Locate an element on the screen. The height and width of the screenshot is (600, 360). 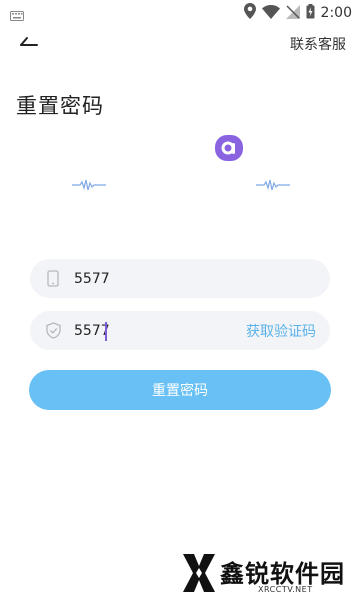
watermark-subtext: XRCCTV.NET is located at coordinates (285, 589).